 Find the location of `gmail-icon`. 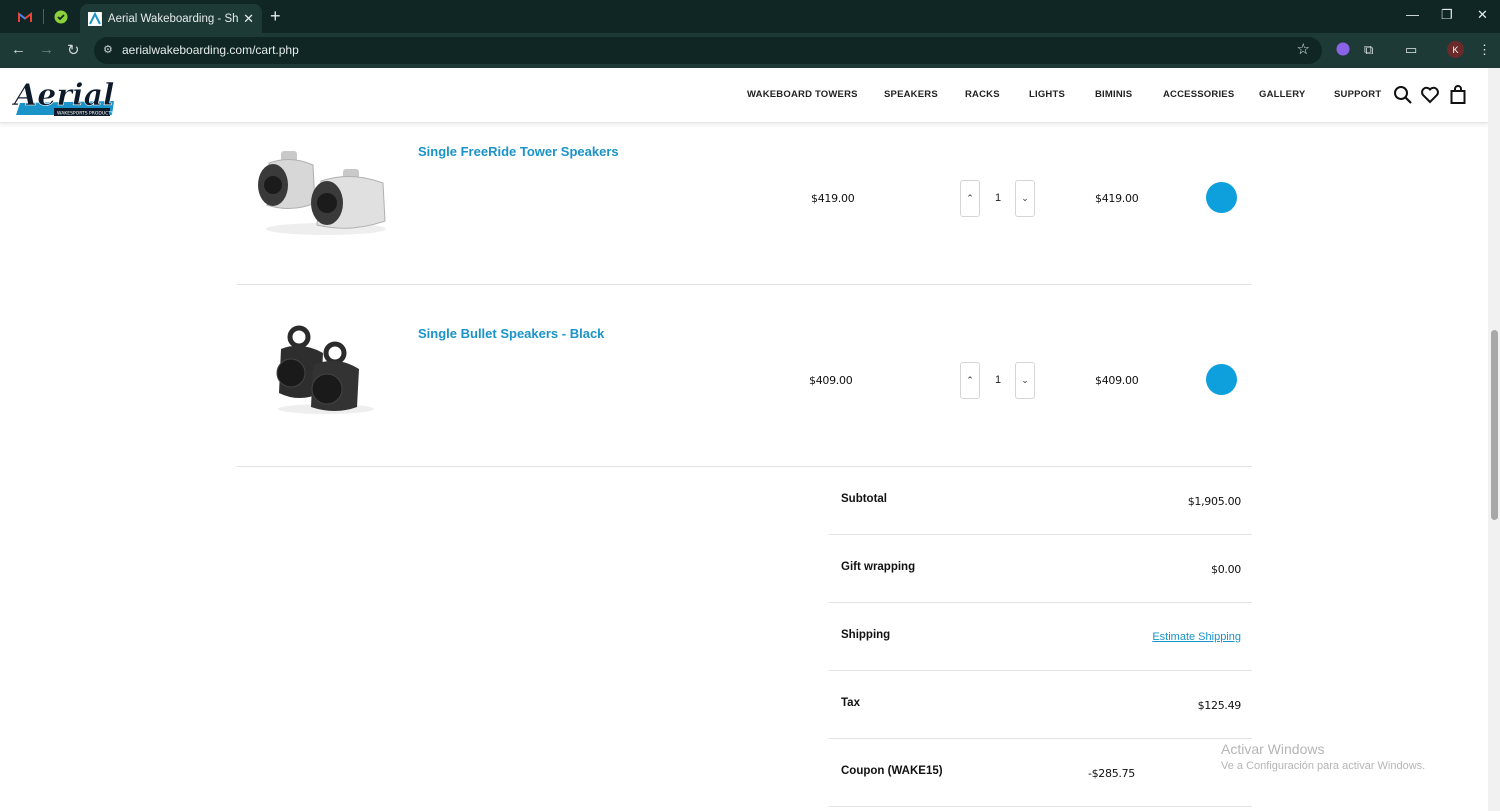

gmail-icon is located at coordinates (25, 16).